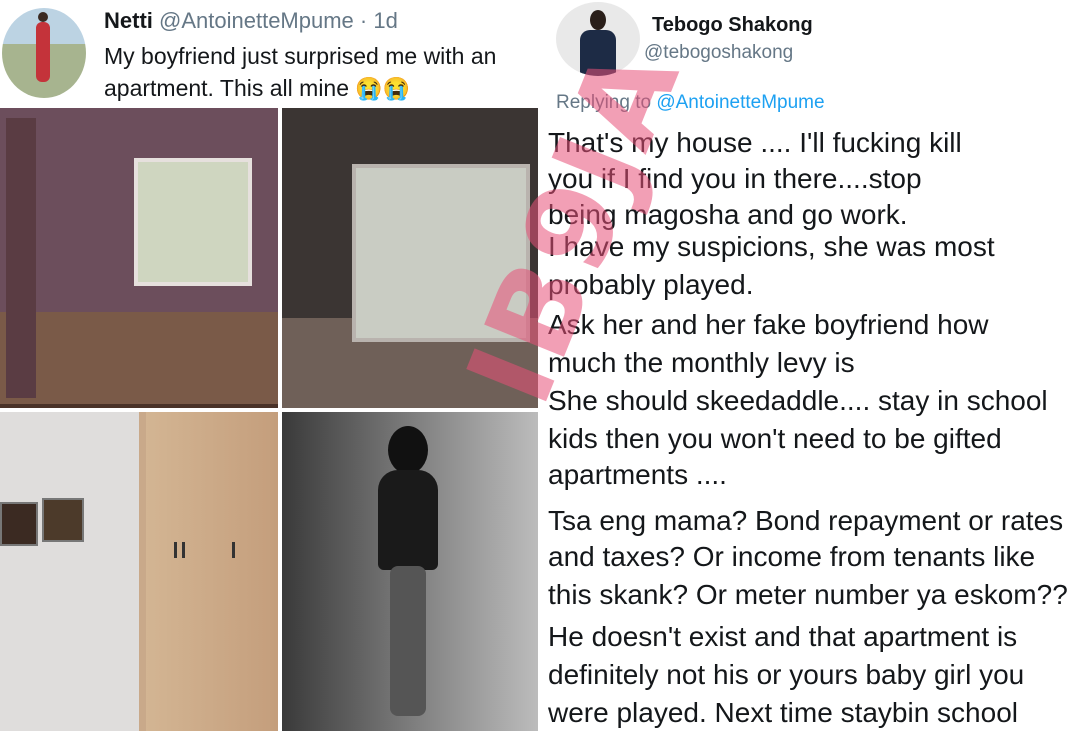 The width and height of the screenshot is (1080, 731). I want to click on person, so click(408, 576).